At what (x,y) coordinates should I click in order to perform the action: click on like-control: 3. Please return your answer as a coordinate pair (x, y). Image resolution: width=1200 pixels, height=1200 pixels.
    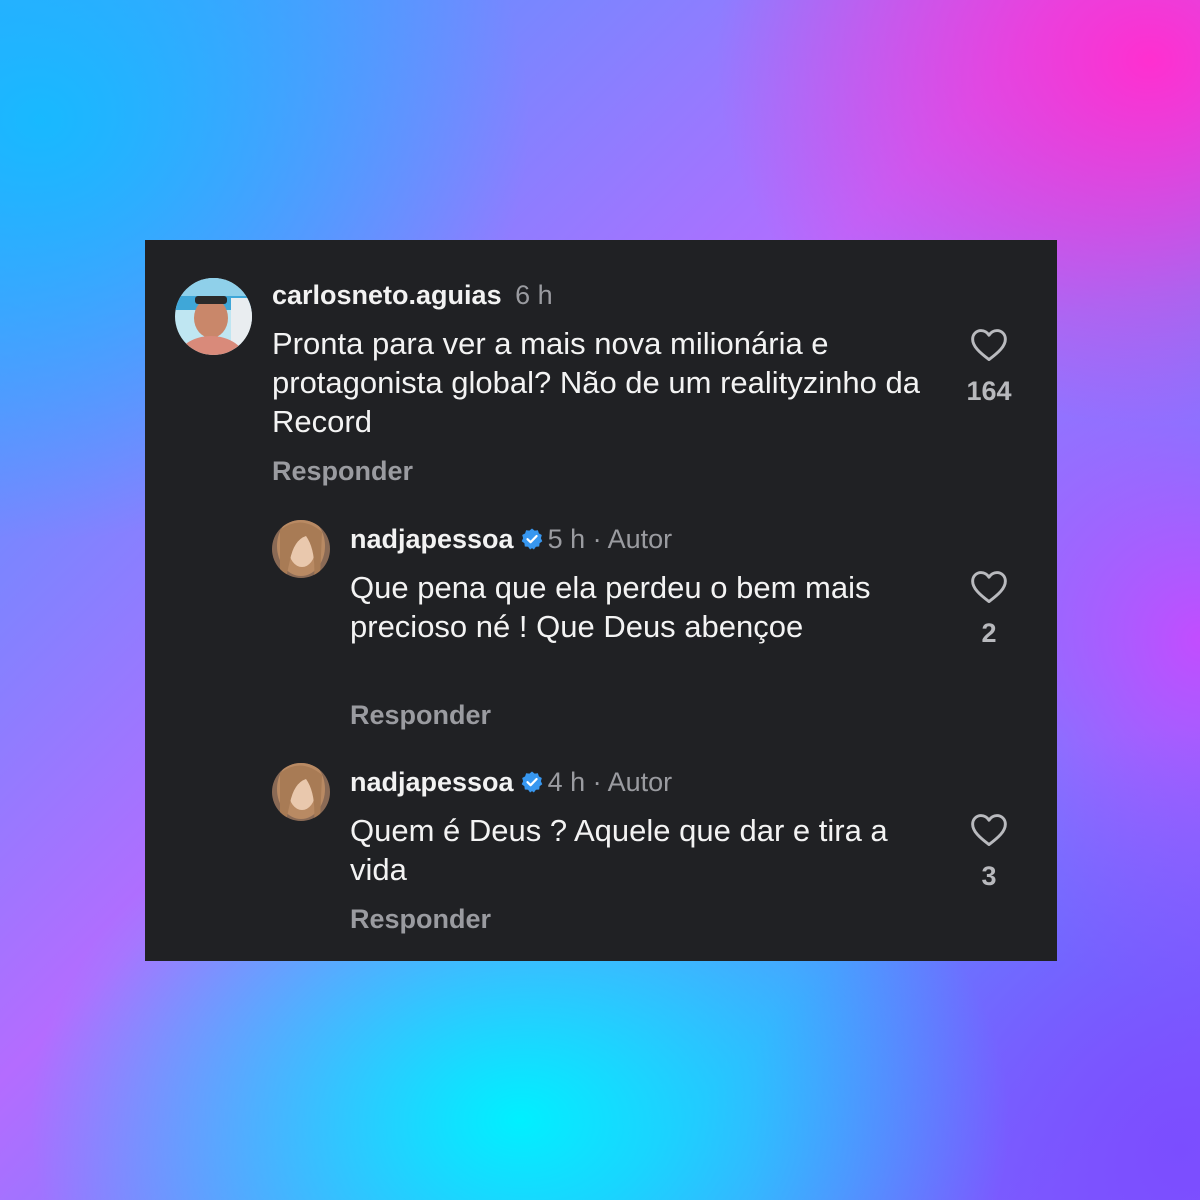
    Looking at the image, I should click on (989, 851).